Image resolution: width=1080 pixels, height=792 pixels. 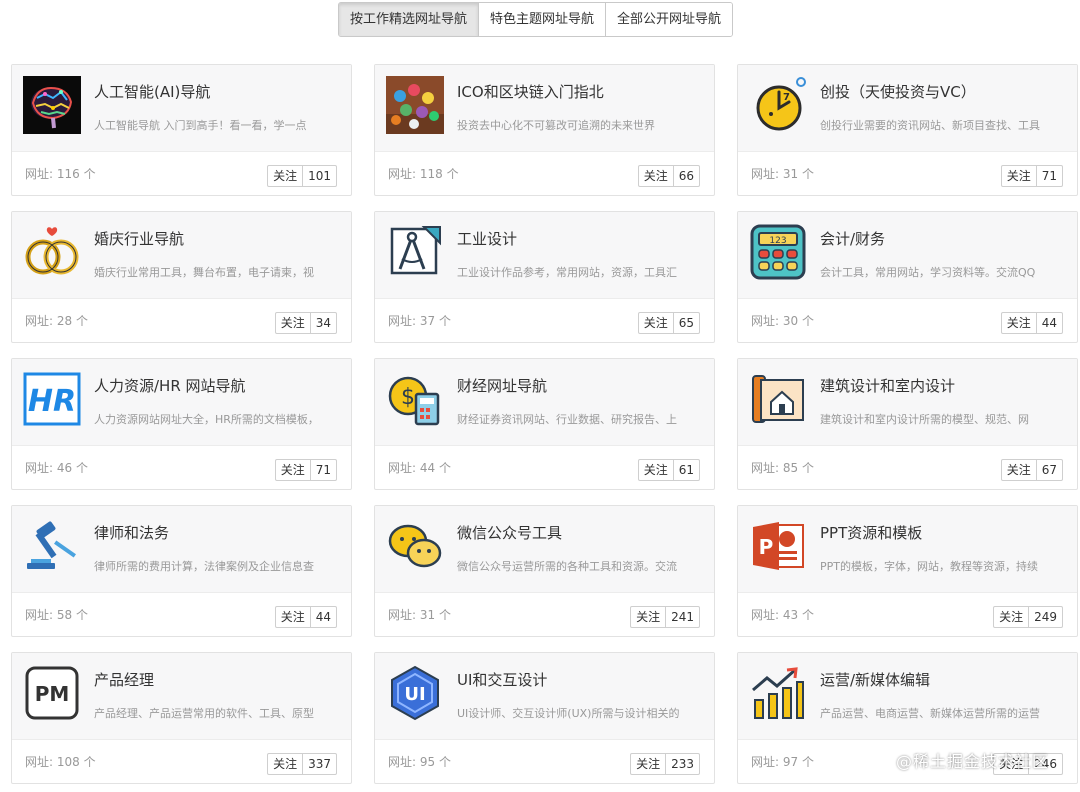 I want to click on follow-button: 关注 34, so click(x=305, y=323).